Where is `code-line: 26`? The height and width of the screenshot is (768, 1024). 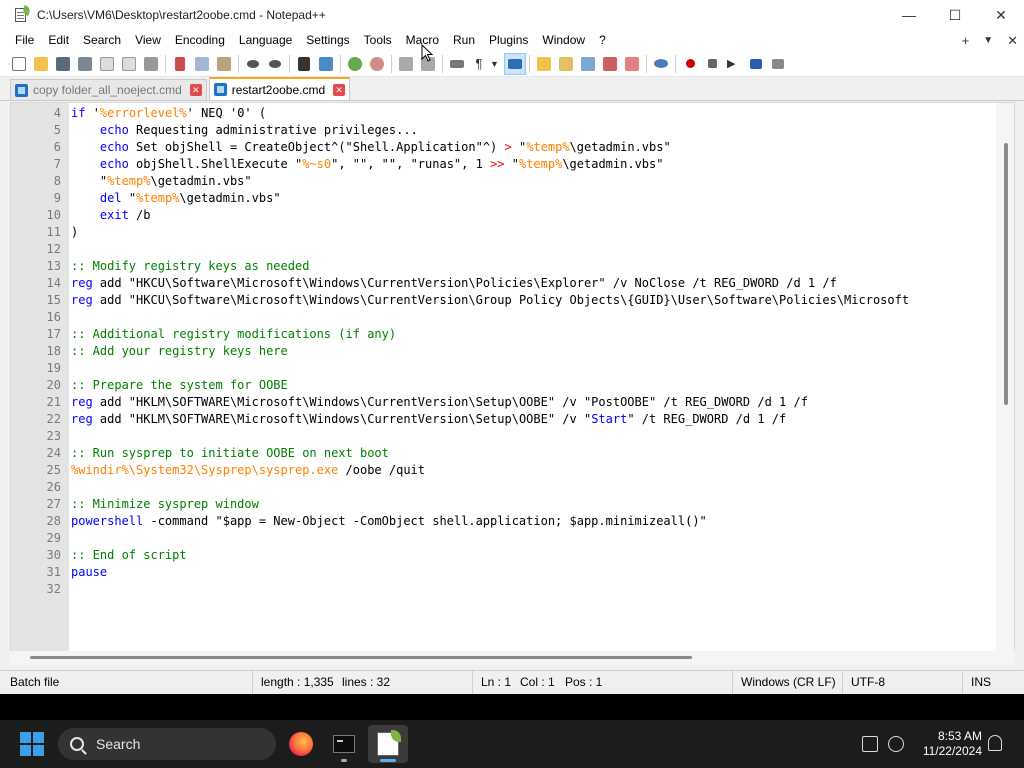
code-line: 26 is located at coordinates (521, 487).